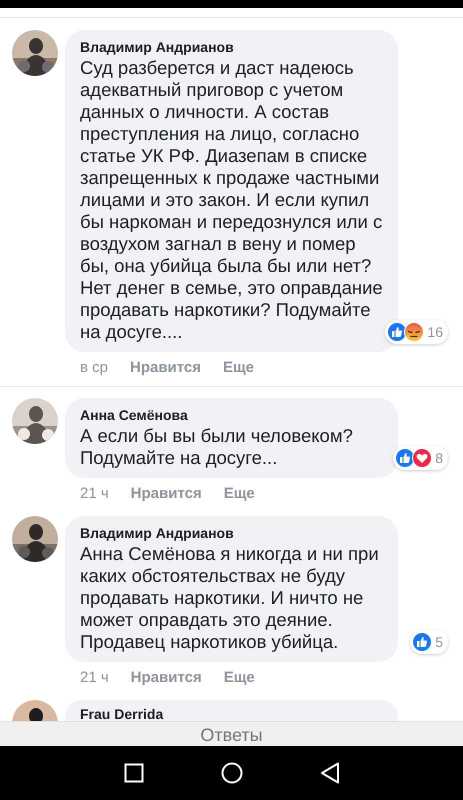 The width and height of the screenshot is (463, 800). What do you see at coordinates (422, 642) in the screenshot?
I see `thumbs-up-icon` at bounding box center [422, 642].